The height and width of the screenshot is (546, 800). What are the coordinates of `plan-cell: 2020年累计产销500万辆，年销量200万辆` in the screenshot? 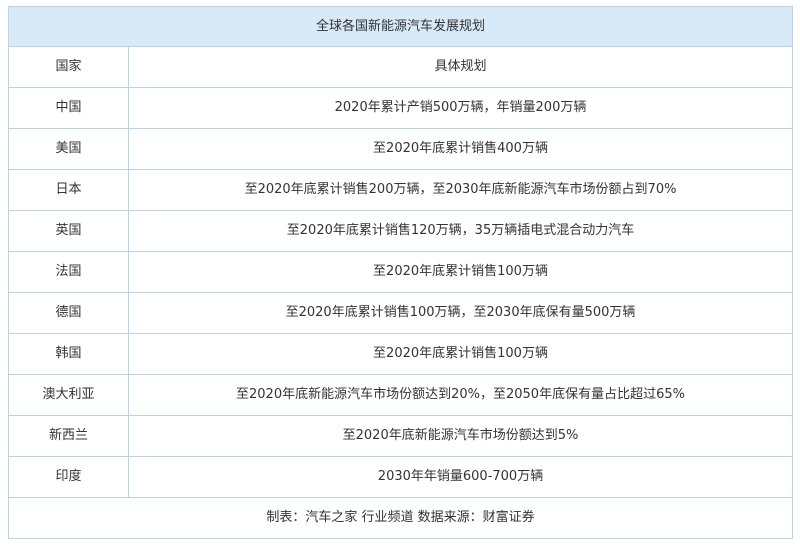 It's located at (460, 108).